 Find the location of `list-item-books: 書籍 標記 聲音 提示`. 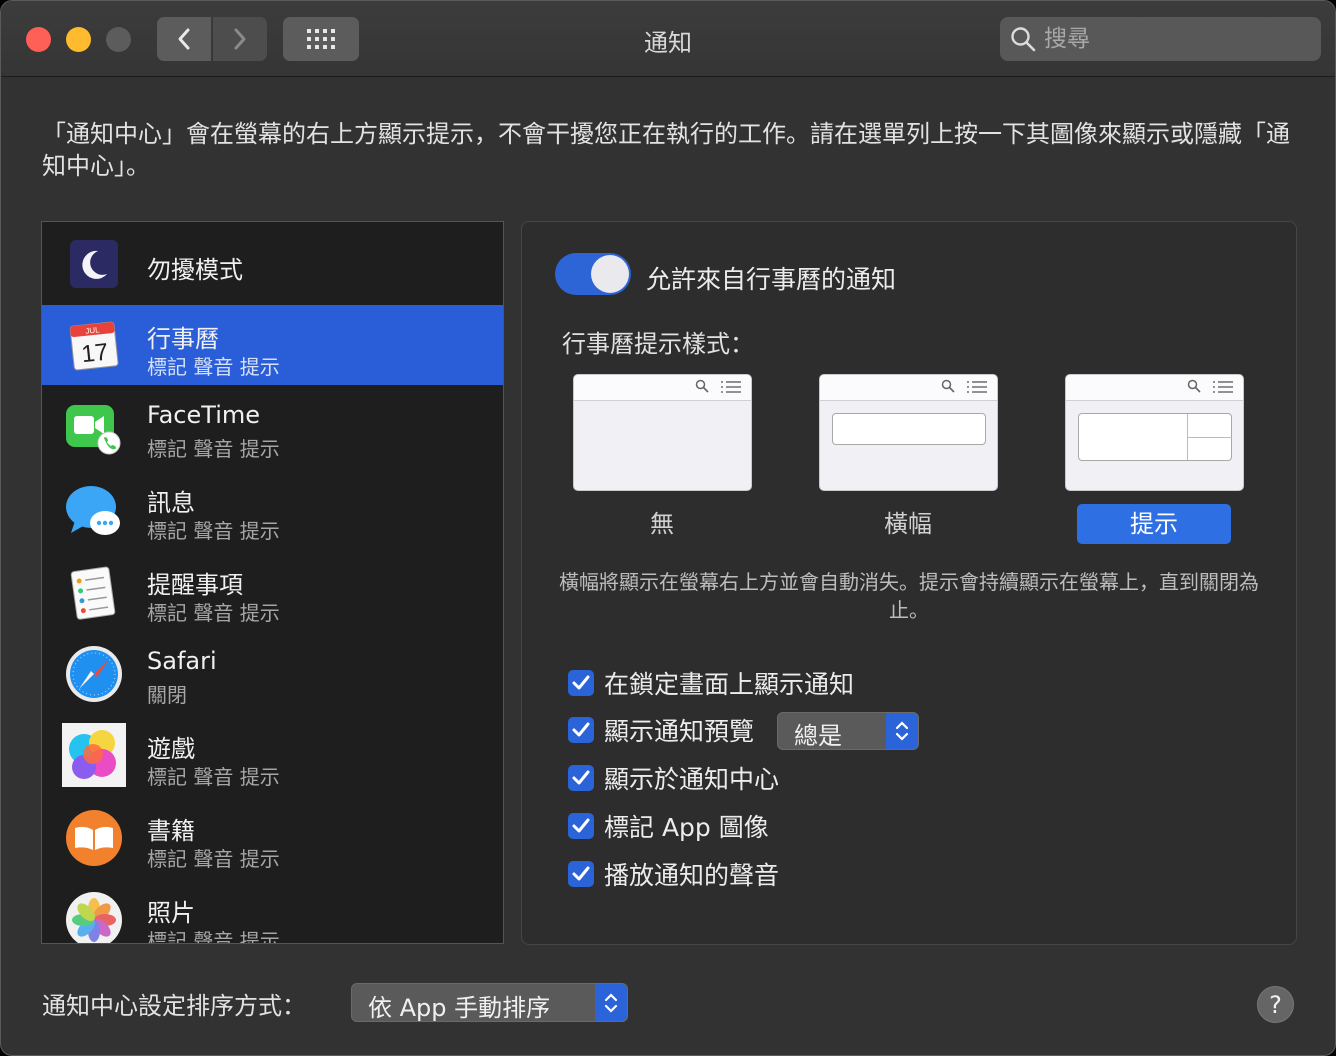

list-item-books: 書籍 標記 聲音 提示 is located at coordinates (272, 837).